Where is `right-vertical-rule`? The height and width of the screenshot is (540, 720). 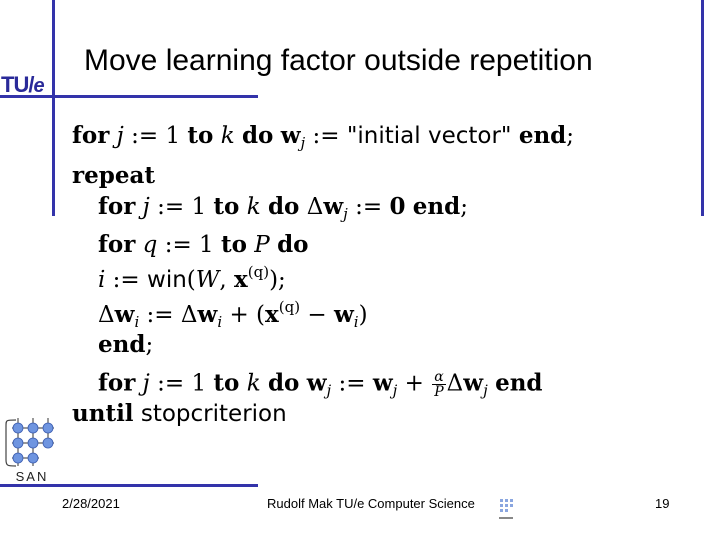 right-vertical-rule is located at coordinates (702, 108).